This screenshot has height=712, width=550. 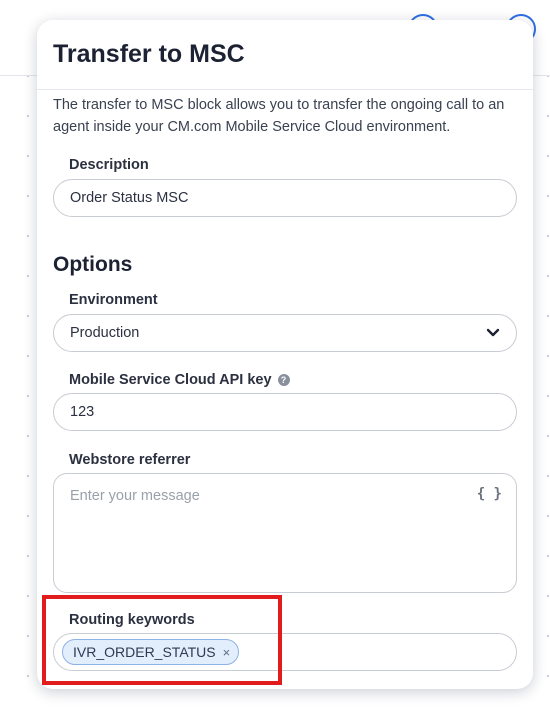 I want to click on webstore-referrer-label: Webstore referrer, so click(x=130, y=460).